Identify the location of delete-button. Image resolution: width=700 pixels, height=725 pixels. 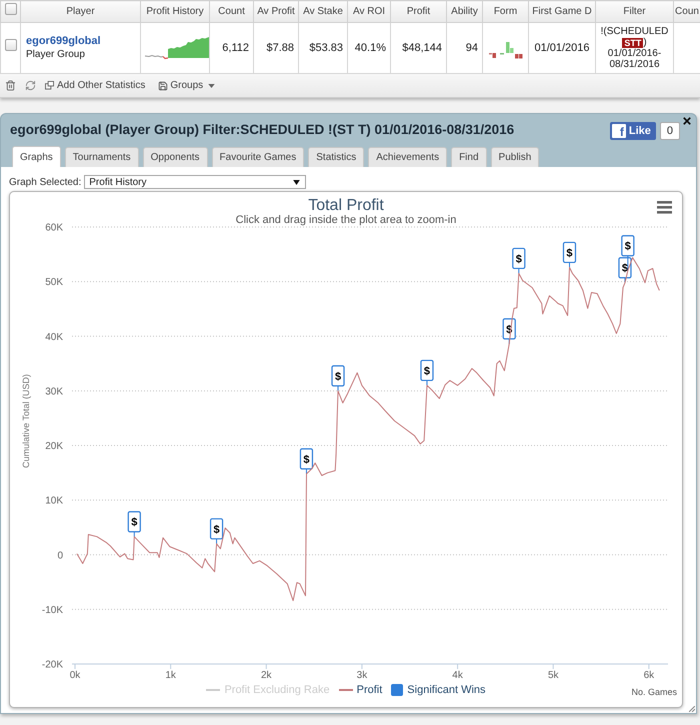
(10, 85).